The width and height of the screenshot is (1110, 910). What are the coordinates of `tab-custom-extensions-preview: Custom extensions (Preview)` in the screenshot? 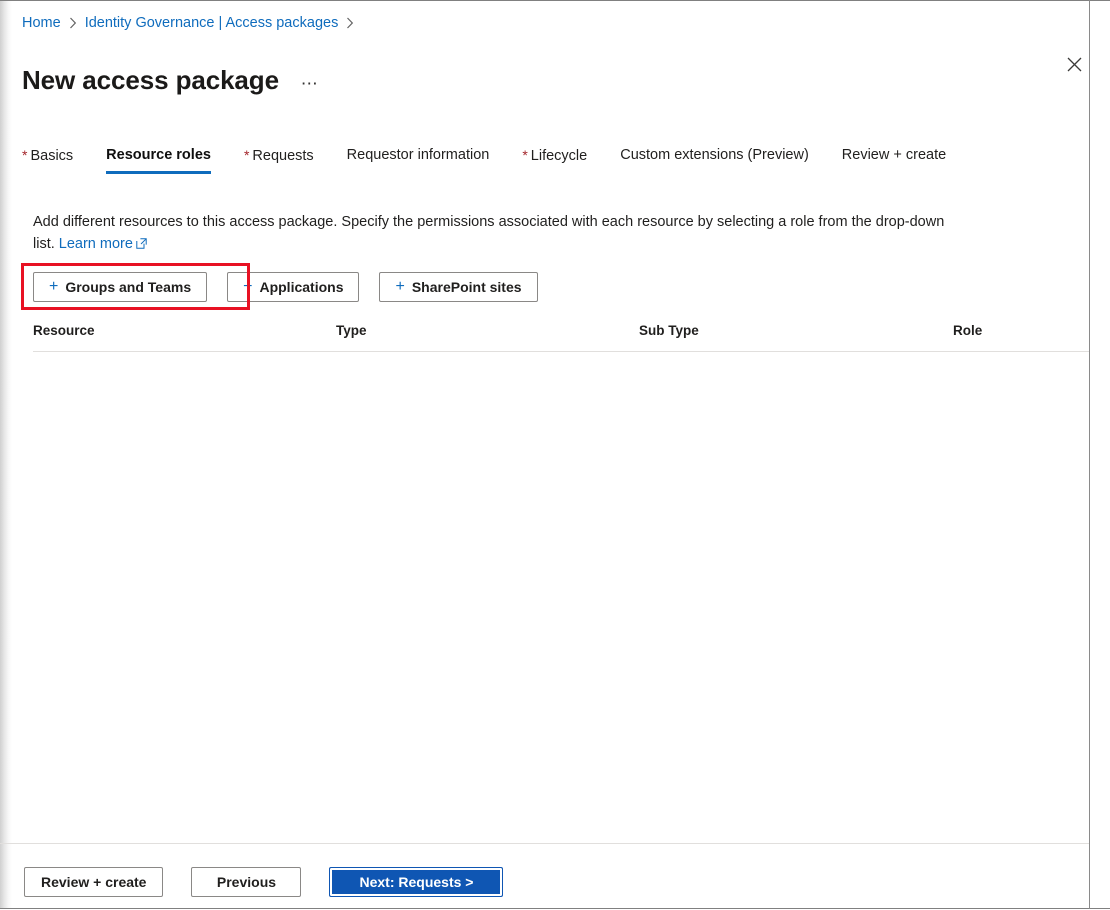 It's located at (714, 159).